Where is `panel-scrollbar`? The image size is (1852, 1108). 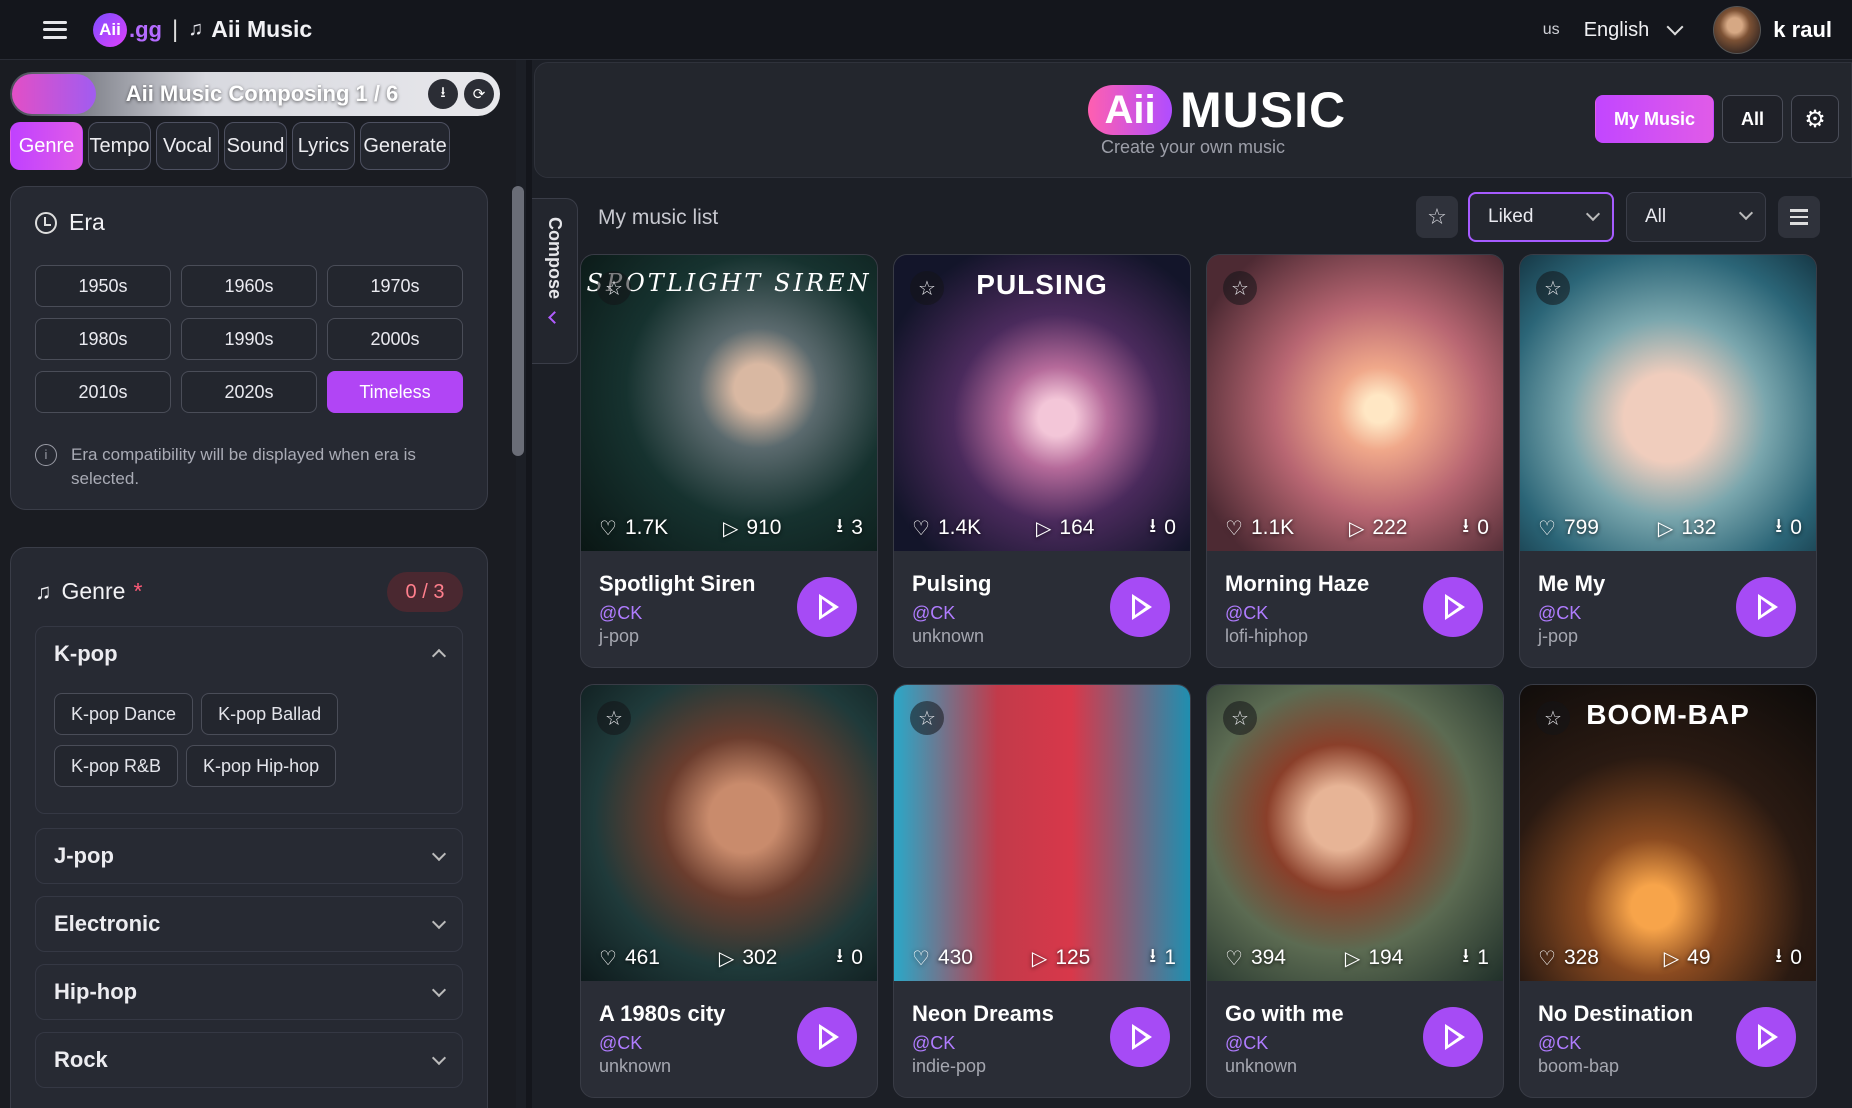 panel-scrollbar is located at coordinates (518, 321).